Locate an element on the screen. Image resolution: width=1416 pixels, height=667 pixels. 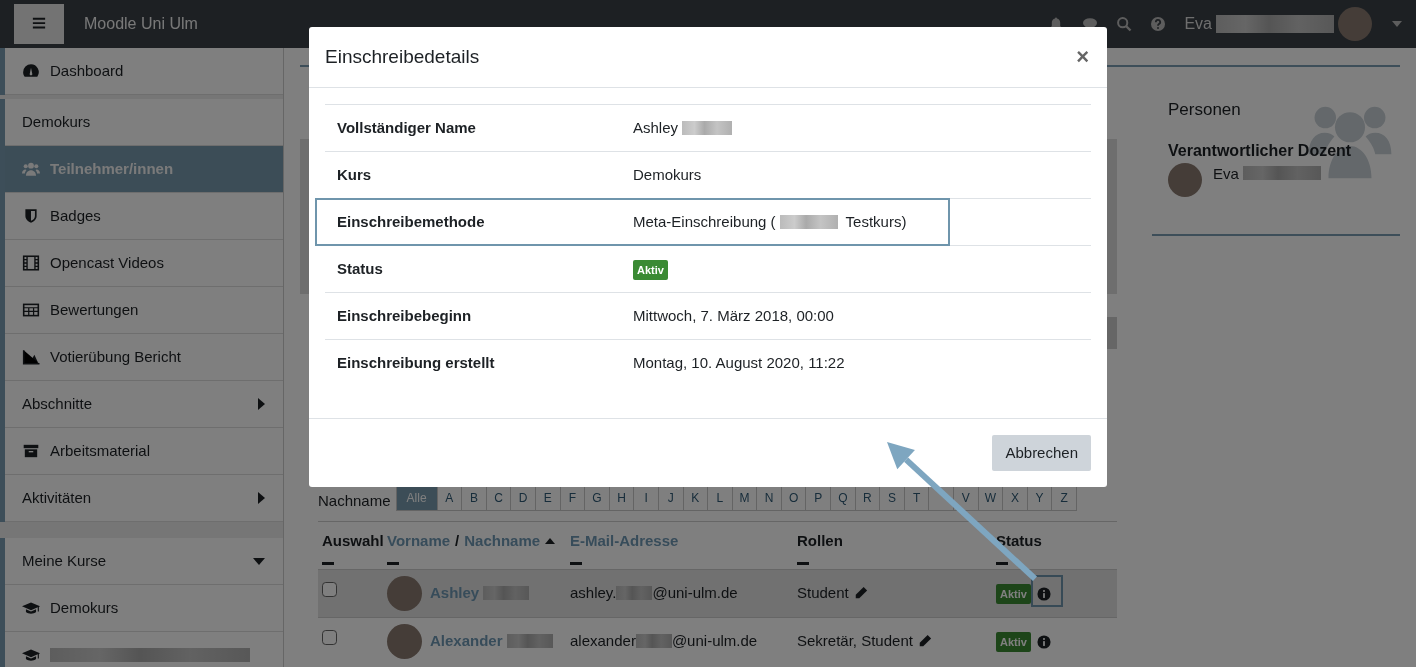
filter-label: Nachname is located at coordinates (354, 501).